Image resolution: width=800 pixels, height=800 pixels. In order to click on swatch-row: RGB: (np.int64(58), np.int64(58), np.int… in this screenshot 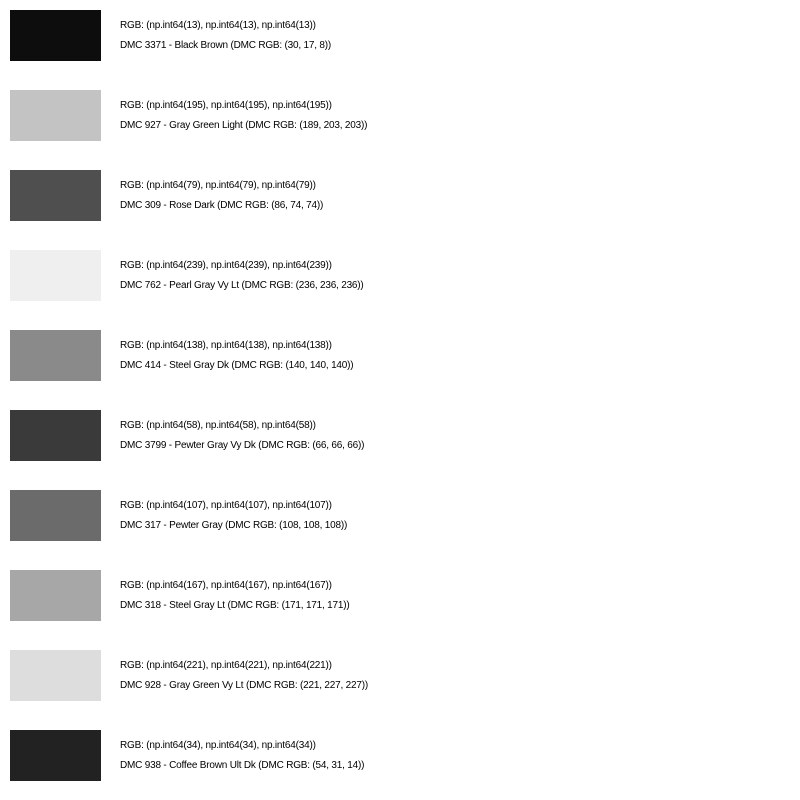, I will do `click(400, 440)`.